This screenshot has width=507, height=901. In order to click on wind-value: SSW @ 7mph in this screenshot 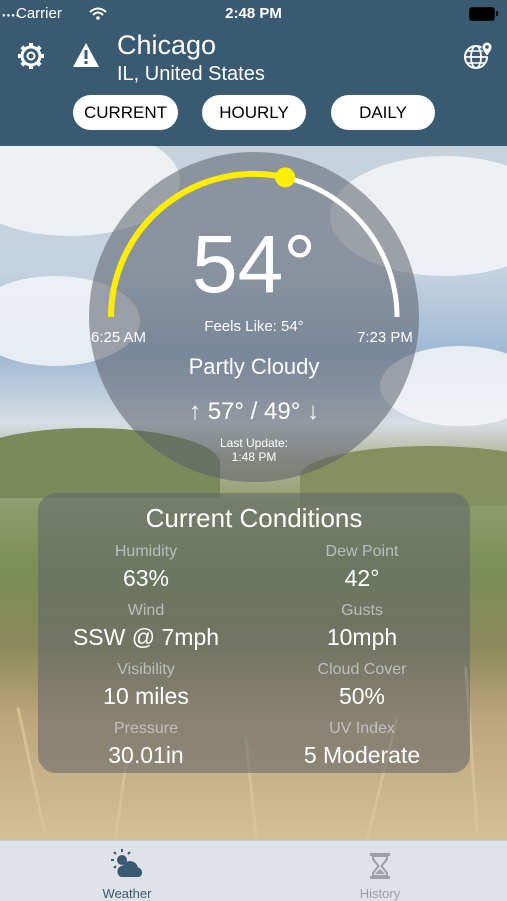, I will do `click(146, 637)`.